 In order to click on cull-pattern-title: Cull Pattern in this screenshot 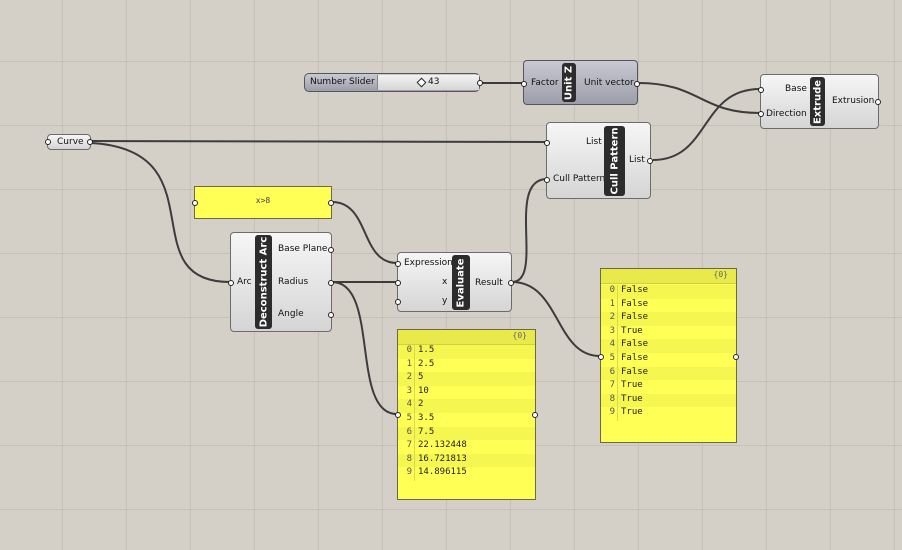, I will do `click(614, 161)`.